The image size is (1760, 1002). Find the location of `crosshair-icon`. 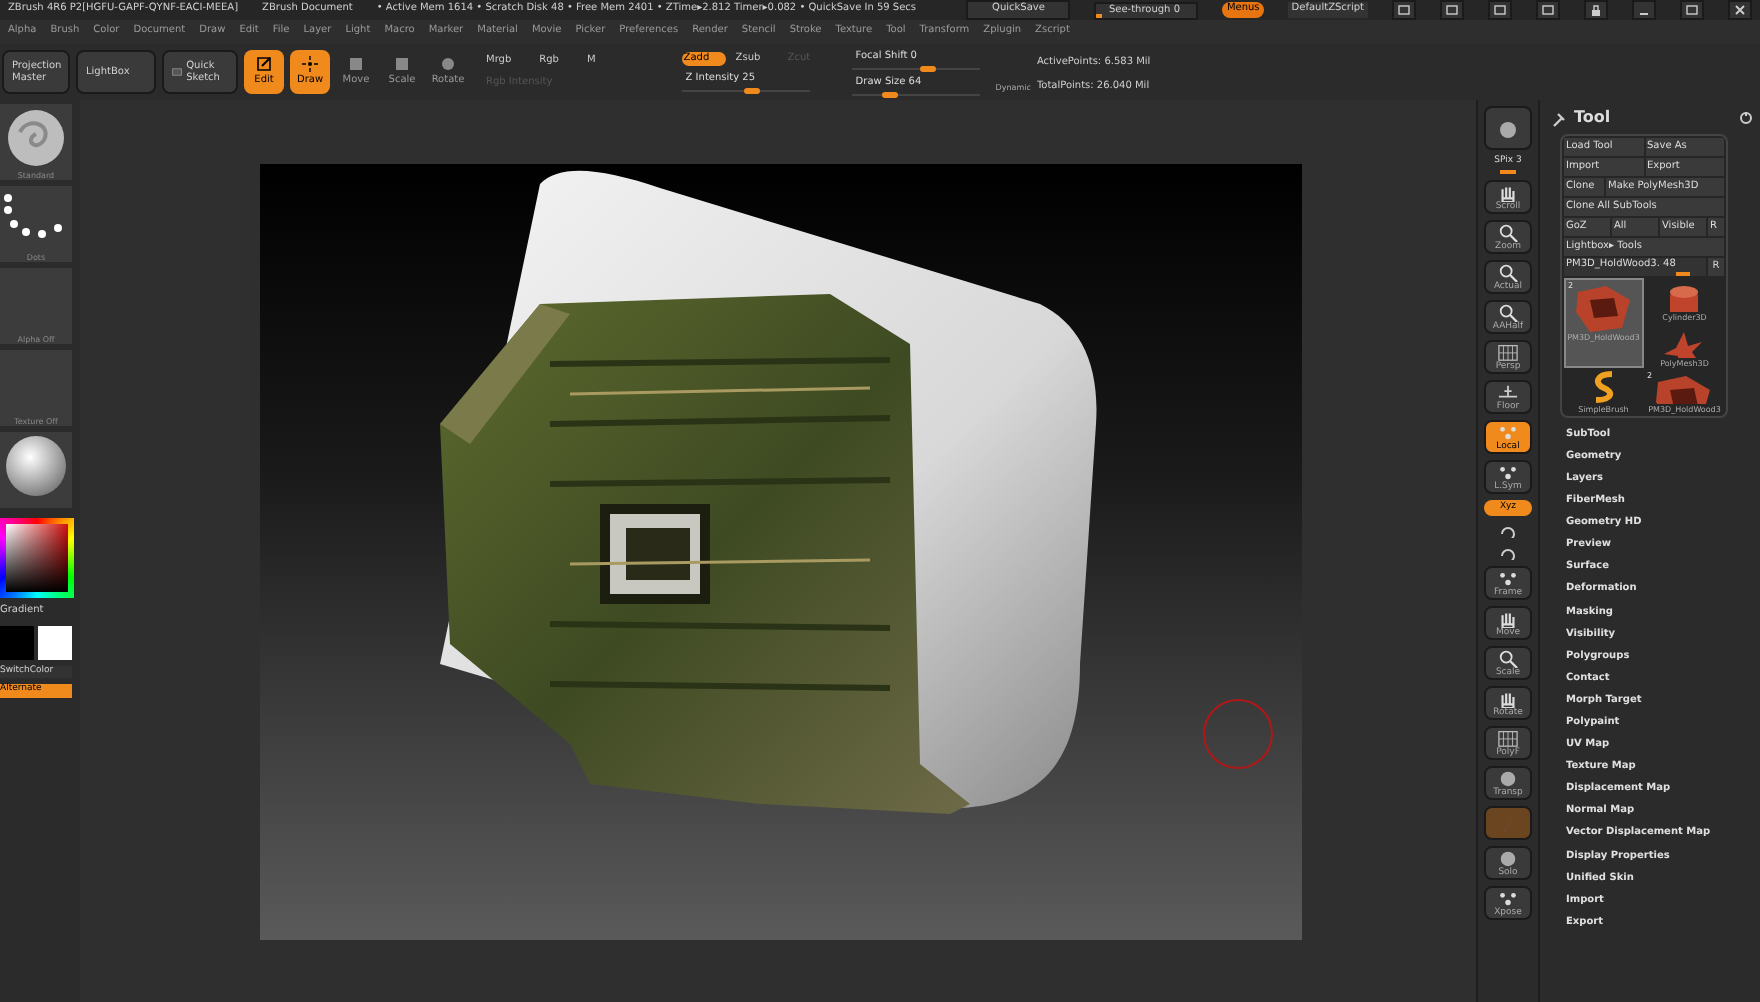

crosshair-icon is located at coordinates (310, 64).